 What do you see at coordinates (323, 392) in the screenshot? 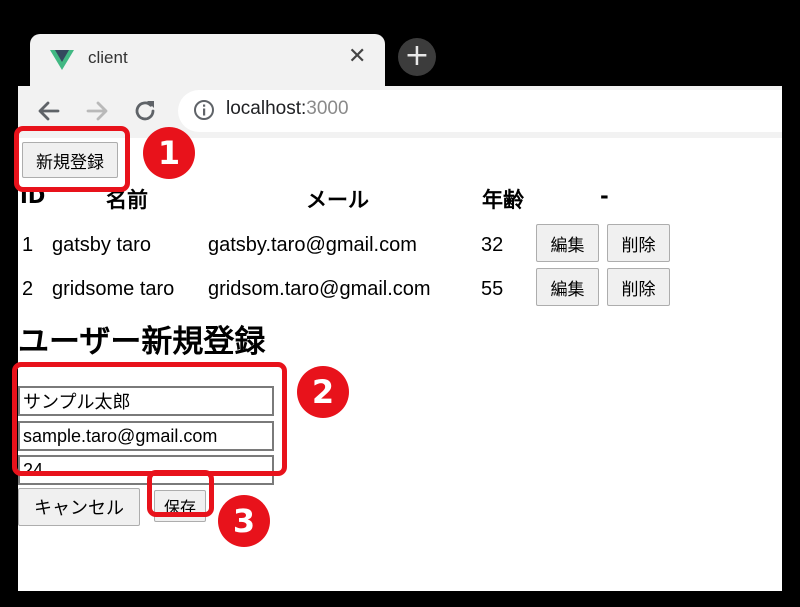
I see `step-badge-2: 2` at bounding box center [323, 392].